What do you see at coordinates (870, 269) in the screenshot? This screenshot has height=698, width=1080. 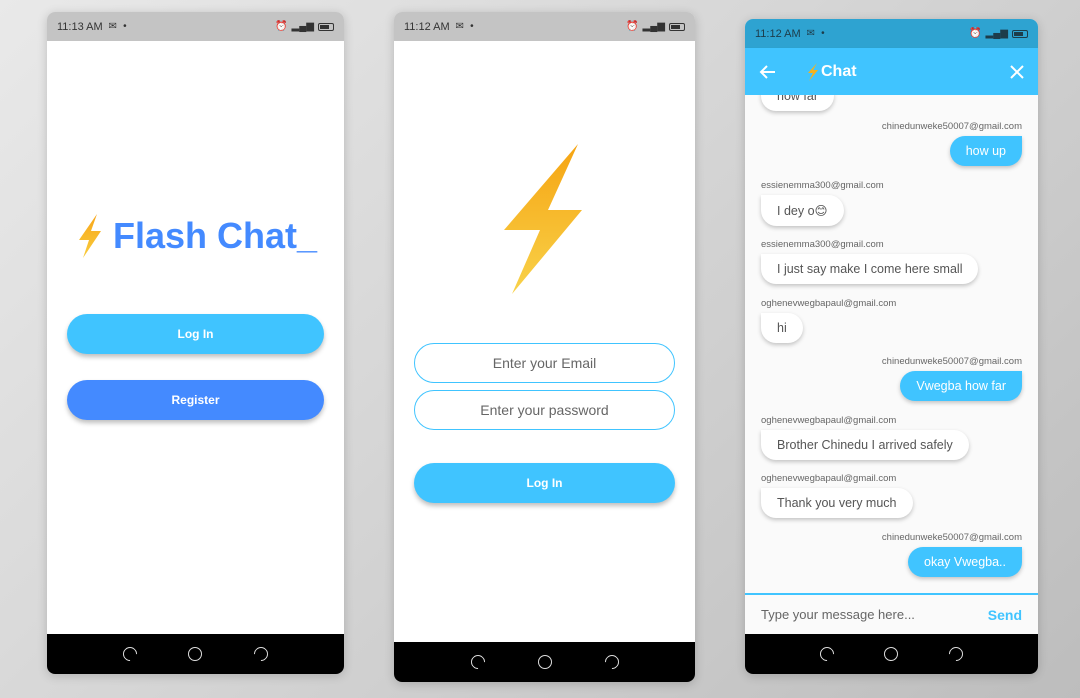 I see `message-bubble: I just say make I come here small` at bounding box center [870, 269].